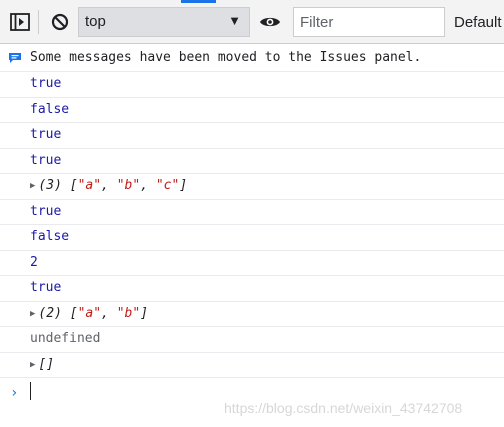  I want to click on eye-icon, so click(270, 22).